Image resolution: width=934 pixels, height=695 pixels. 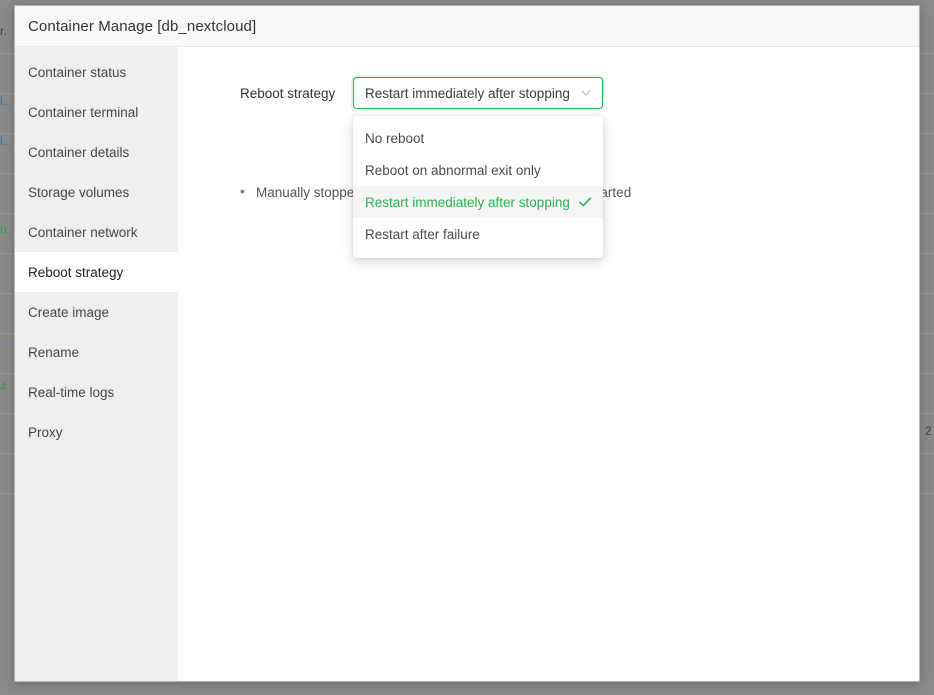 I want to click on dropdown-option-2: Restart immediately after stopping, so click(x=478, y=202).